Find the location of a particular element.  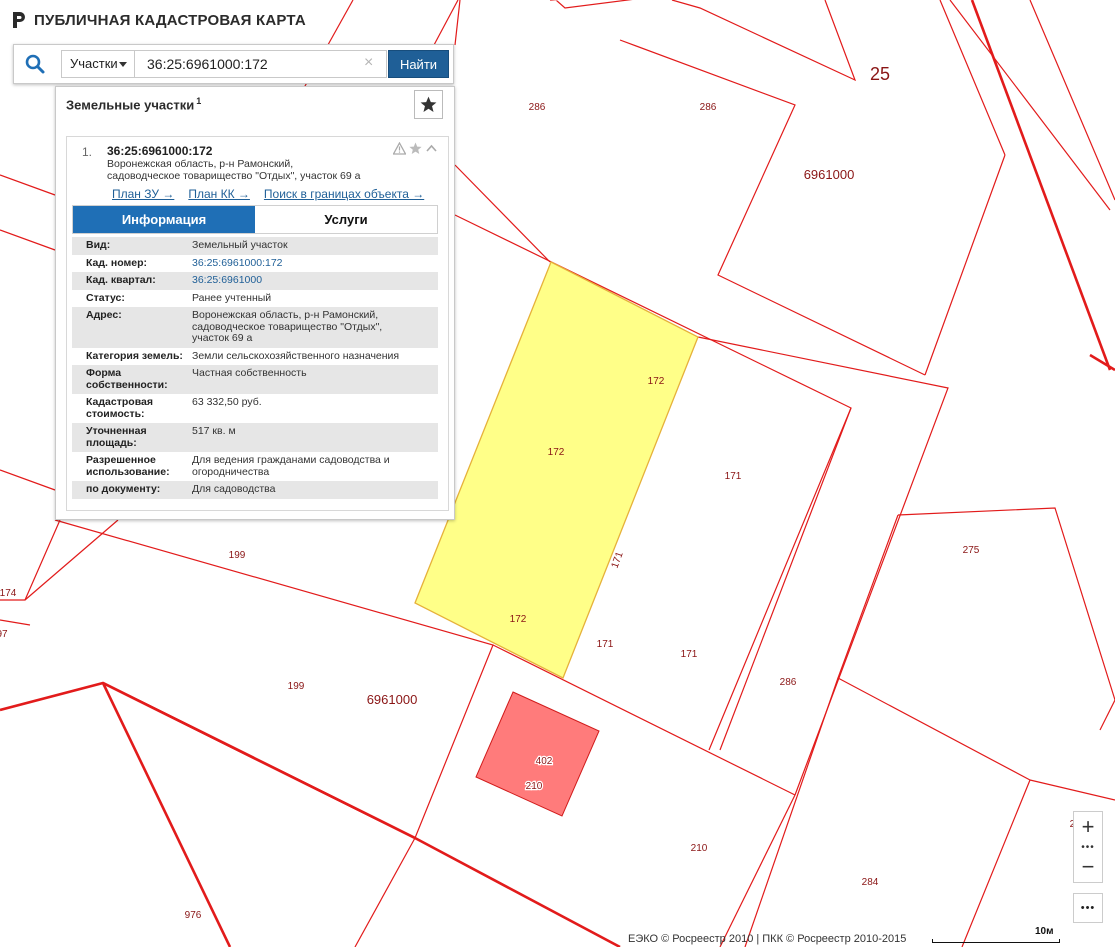

find-button: Найти is located at coordinates (418, 64).